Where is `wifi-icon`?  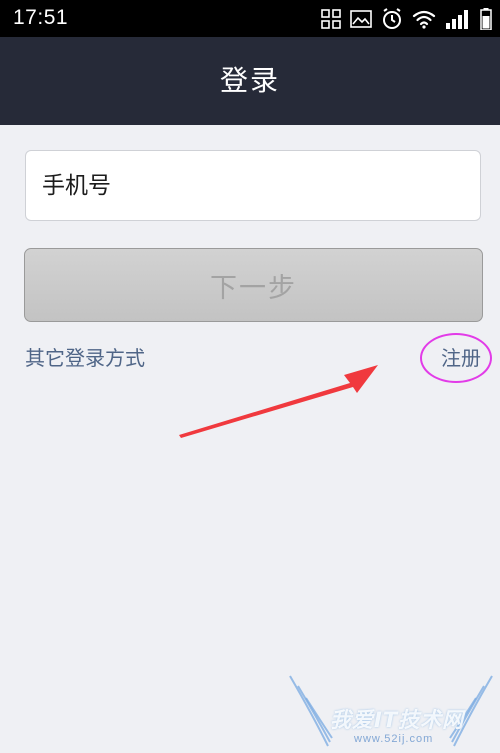
wifi-icon is located at coordinates (424, 19).